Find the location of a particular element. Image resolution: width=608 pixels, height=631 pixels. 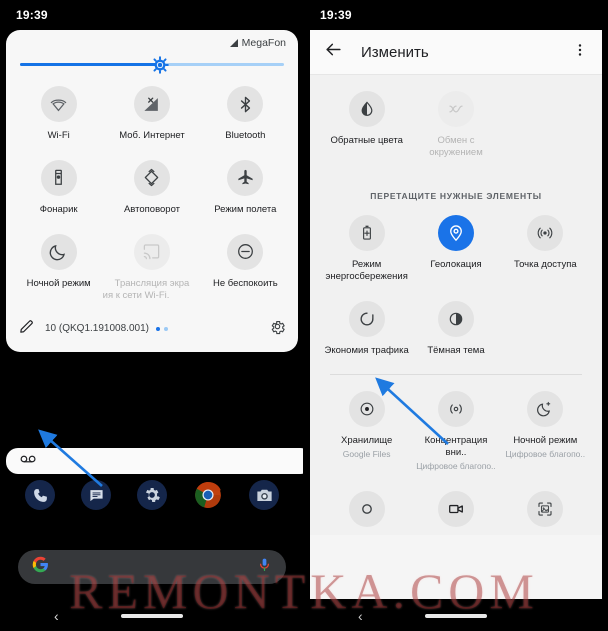

left-navigation-bar: ‹ is located at coordinates (152, 616).